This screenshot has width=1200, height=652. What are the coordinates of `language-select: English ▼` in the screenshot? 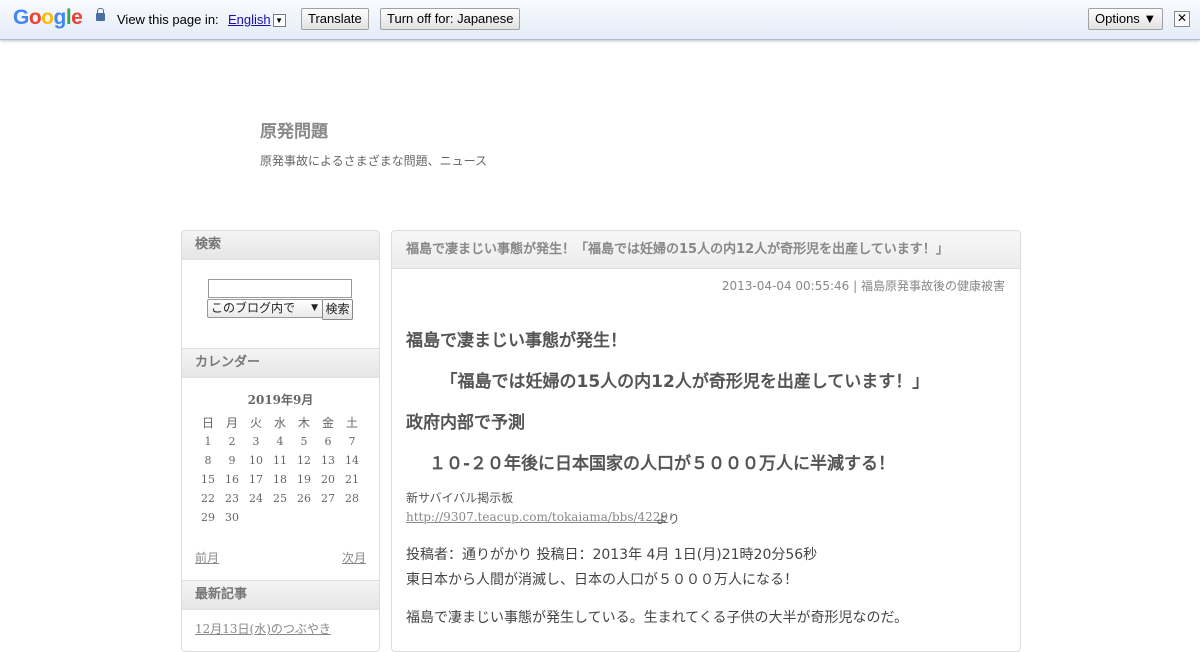 It's located at (257, 19).